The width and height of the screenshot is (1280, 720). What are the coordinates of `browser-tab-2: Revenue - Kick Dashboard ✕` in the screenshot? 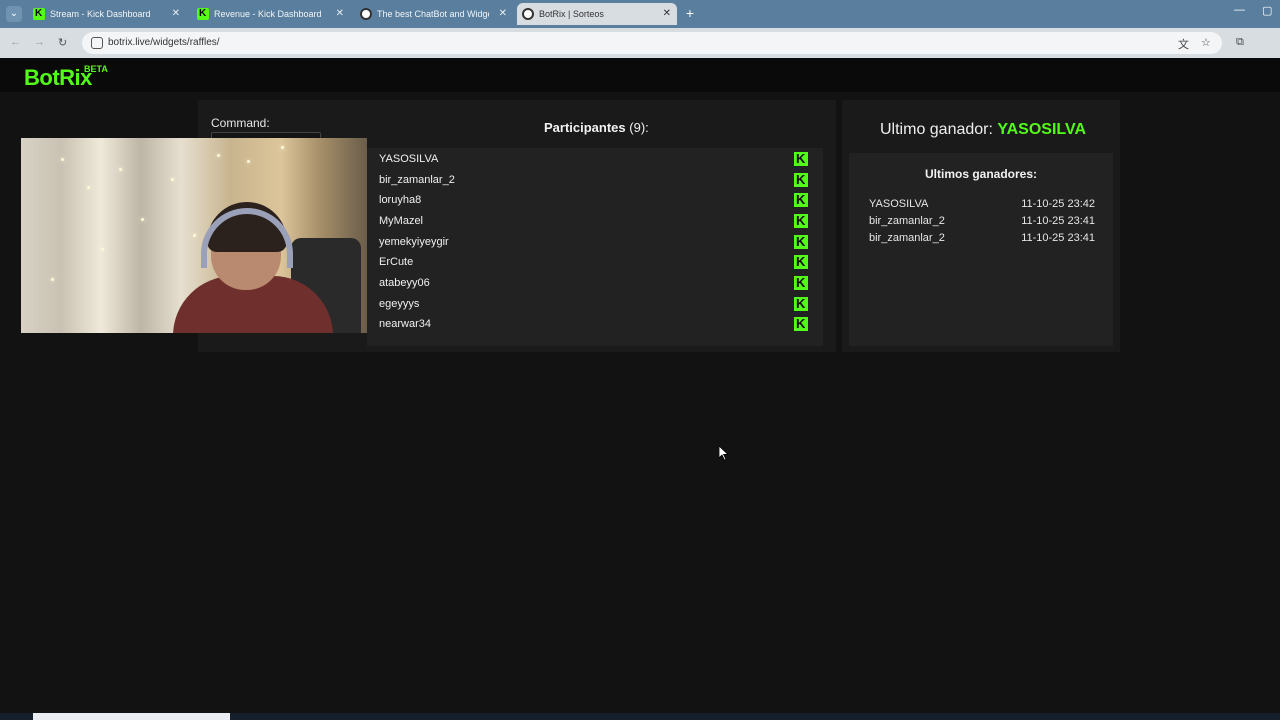 It's located at (271, 14).